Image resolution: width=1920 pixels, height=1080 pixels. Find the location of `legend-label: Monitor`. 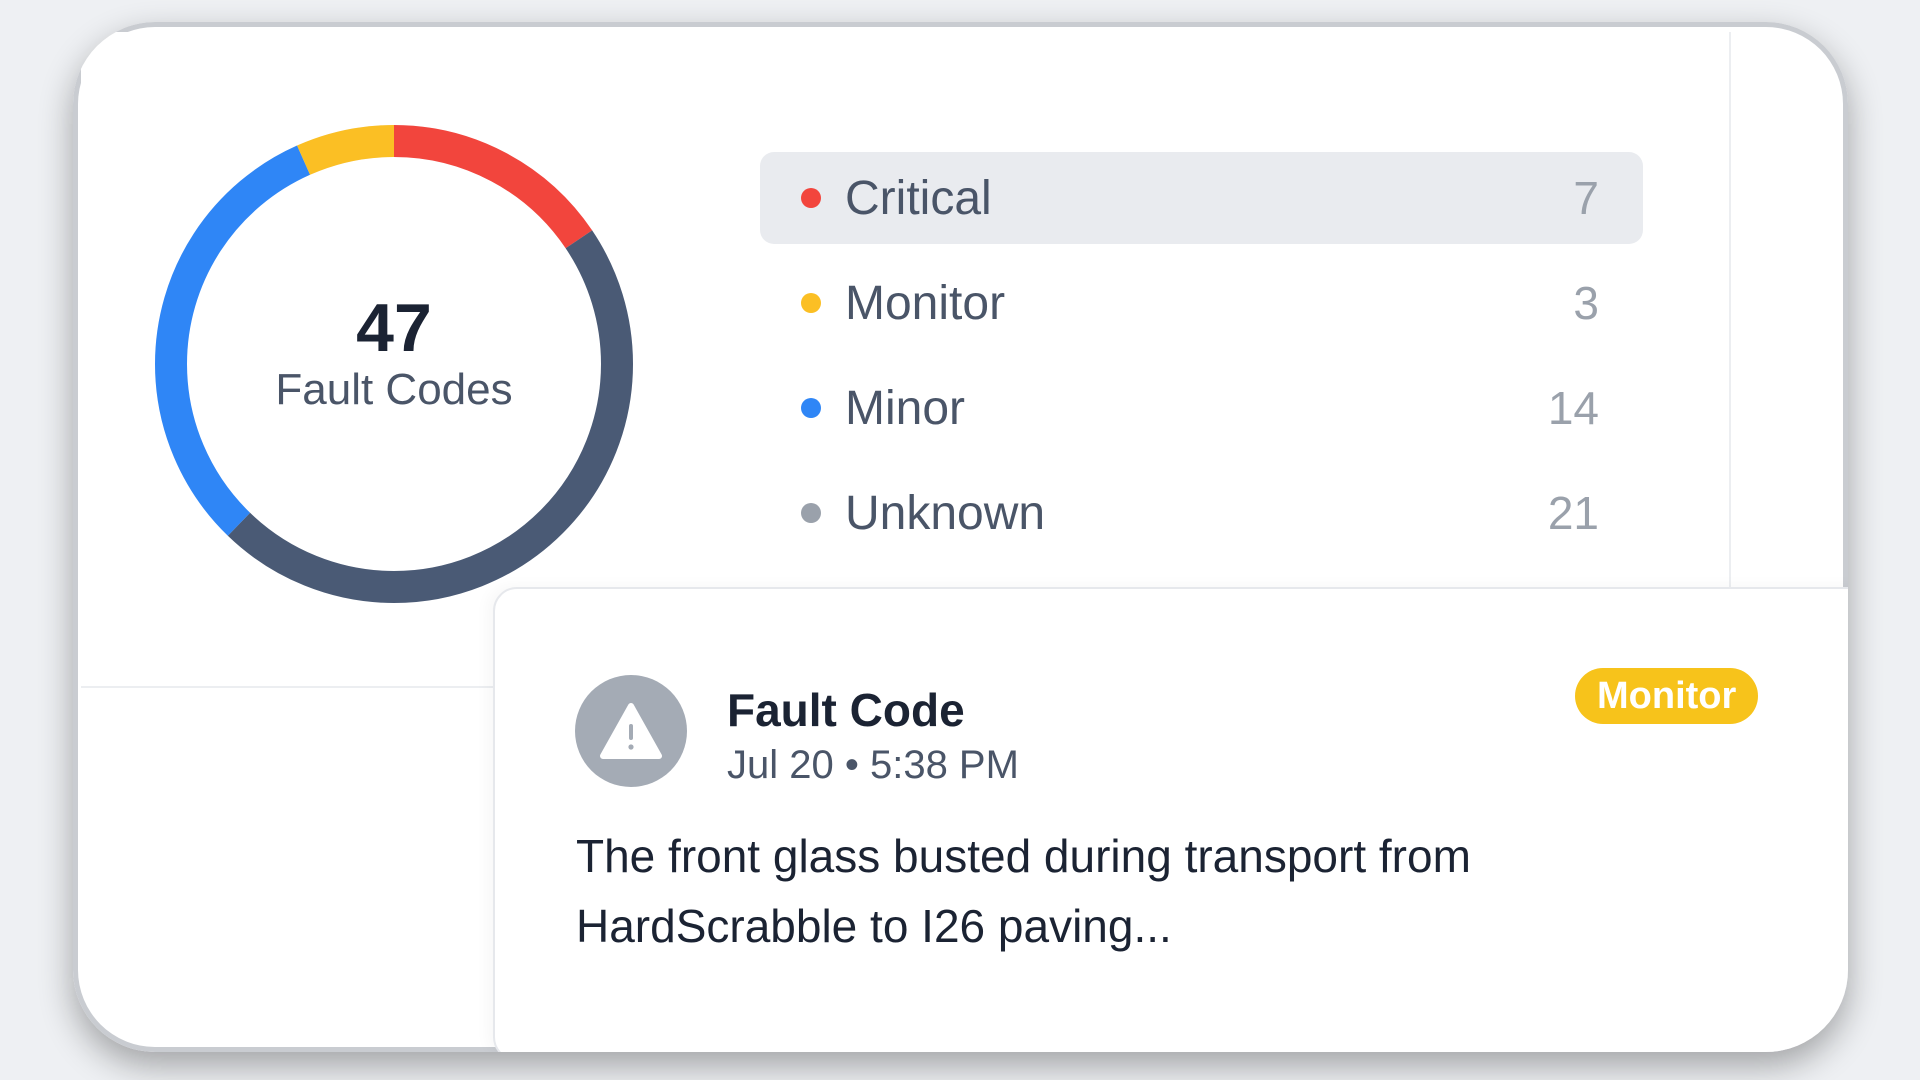

legend-label: Monitor is located at coordinates (925, 303).